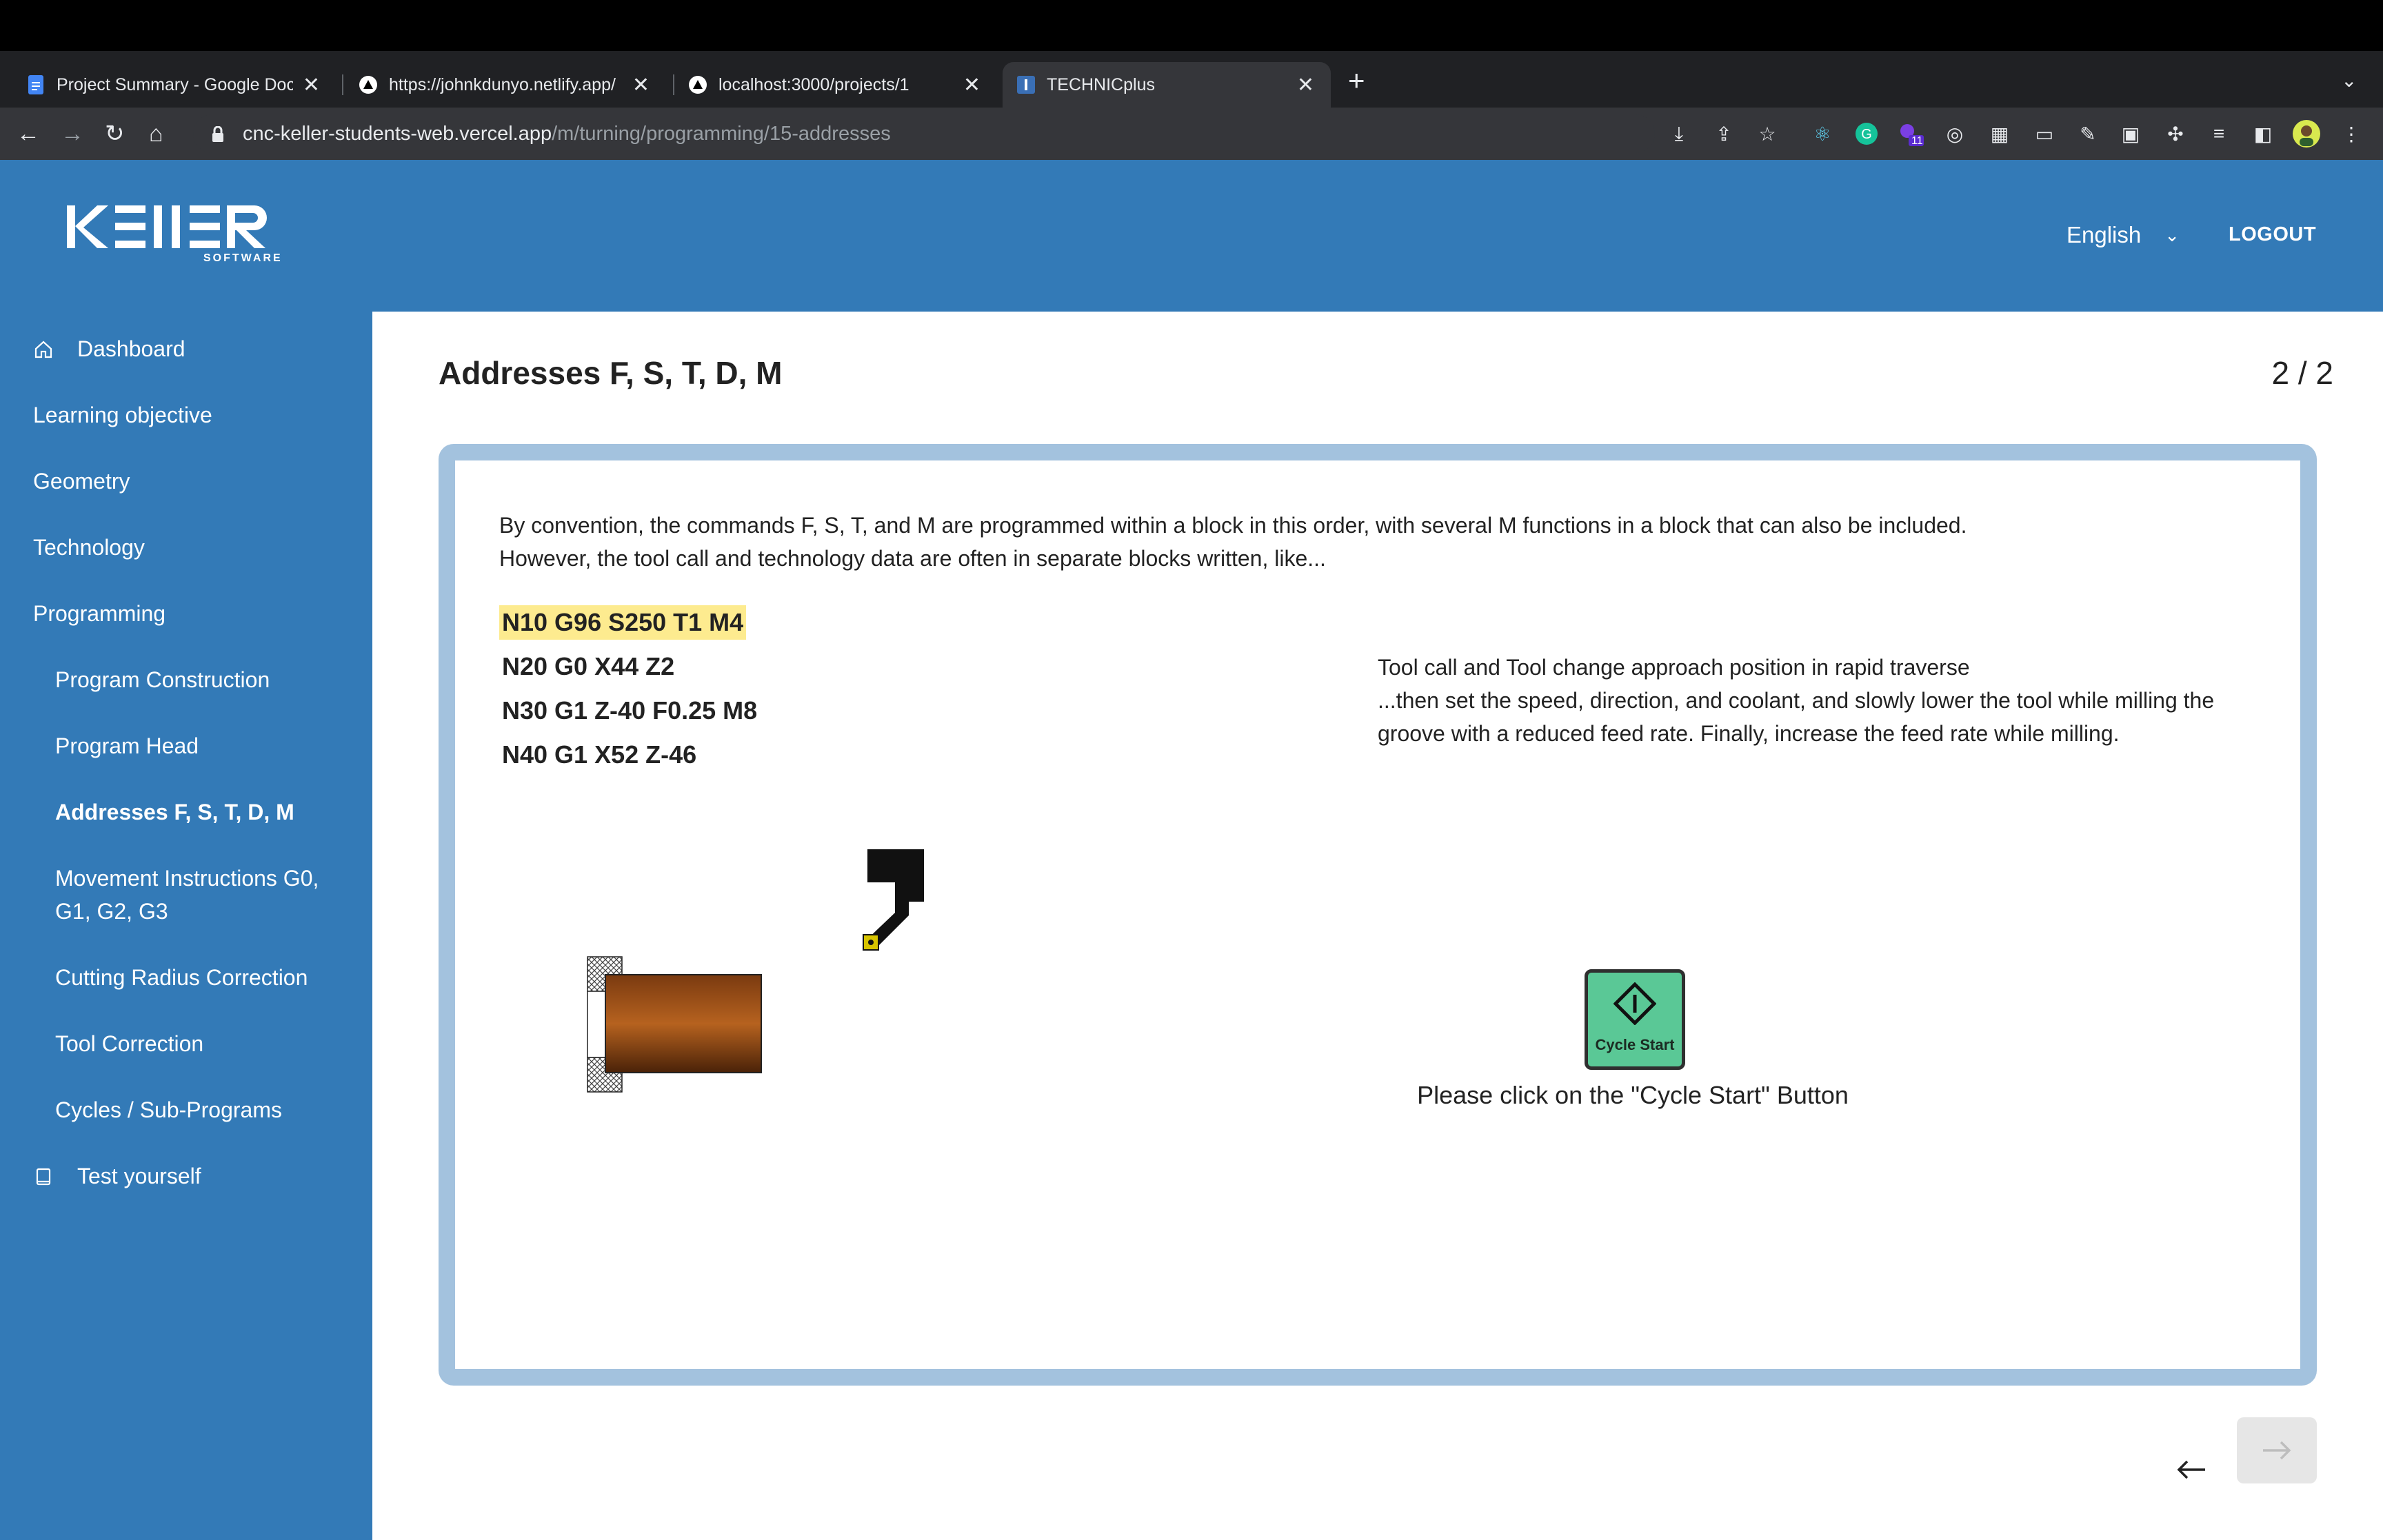 This screenshot has width=2383, height=1540. I want to click on turning-tool, so click(893, 900).